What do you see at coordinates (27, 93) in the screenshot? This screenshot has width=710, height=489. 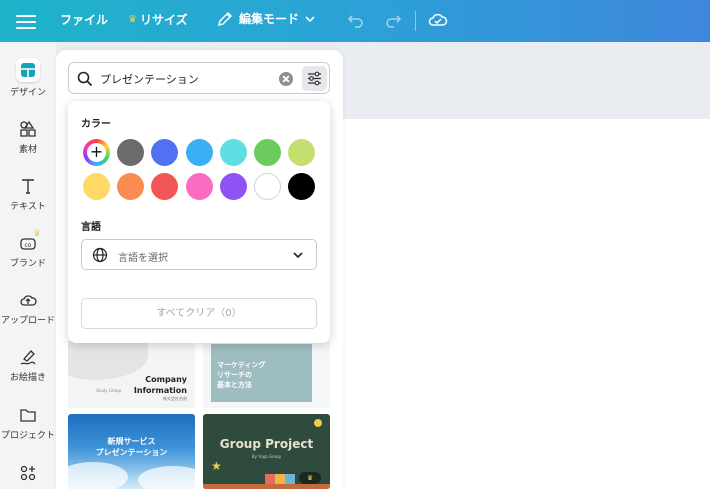 I see `rail-label: デザイン` at bounding box center [27, 93].